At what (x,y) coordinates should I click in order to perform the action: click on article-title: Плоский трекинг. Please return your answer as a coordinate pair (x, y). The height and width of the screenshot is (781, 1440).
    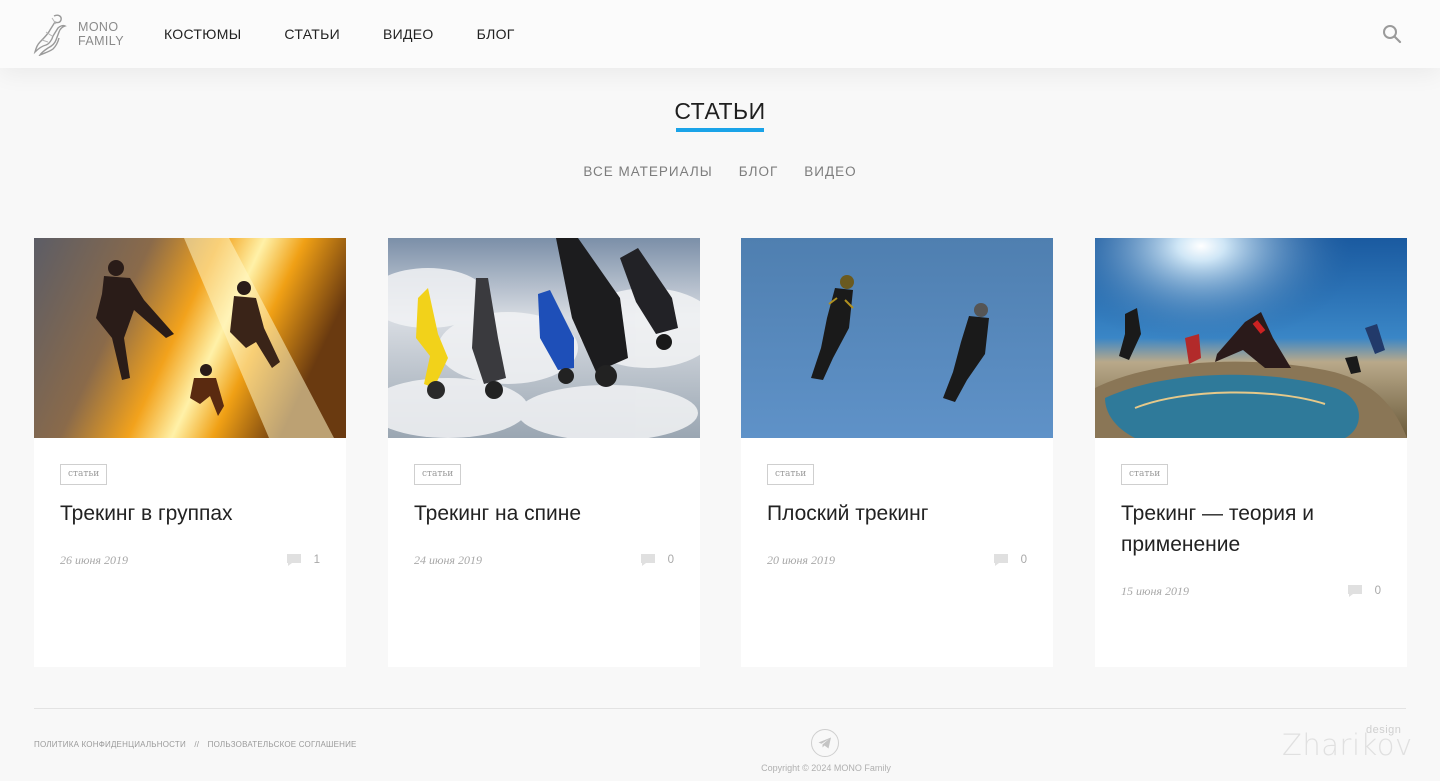
    Looking at the image, I should click on (902, 513).